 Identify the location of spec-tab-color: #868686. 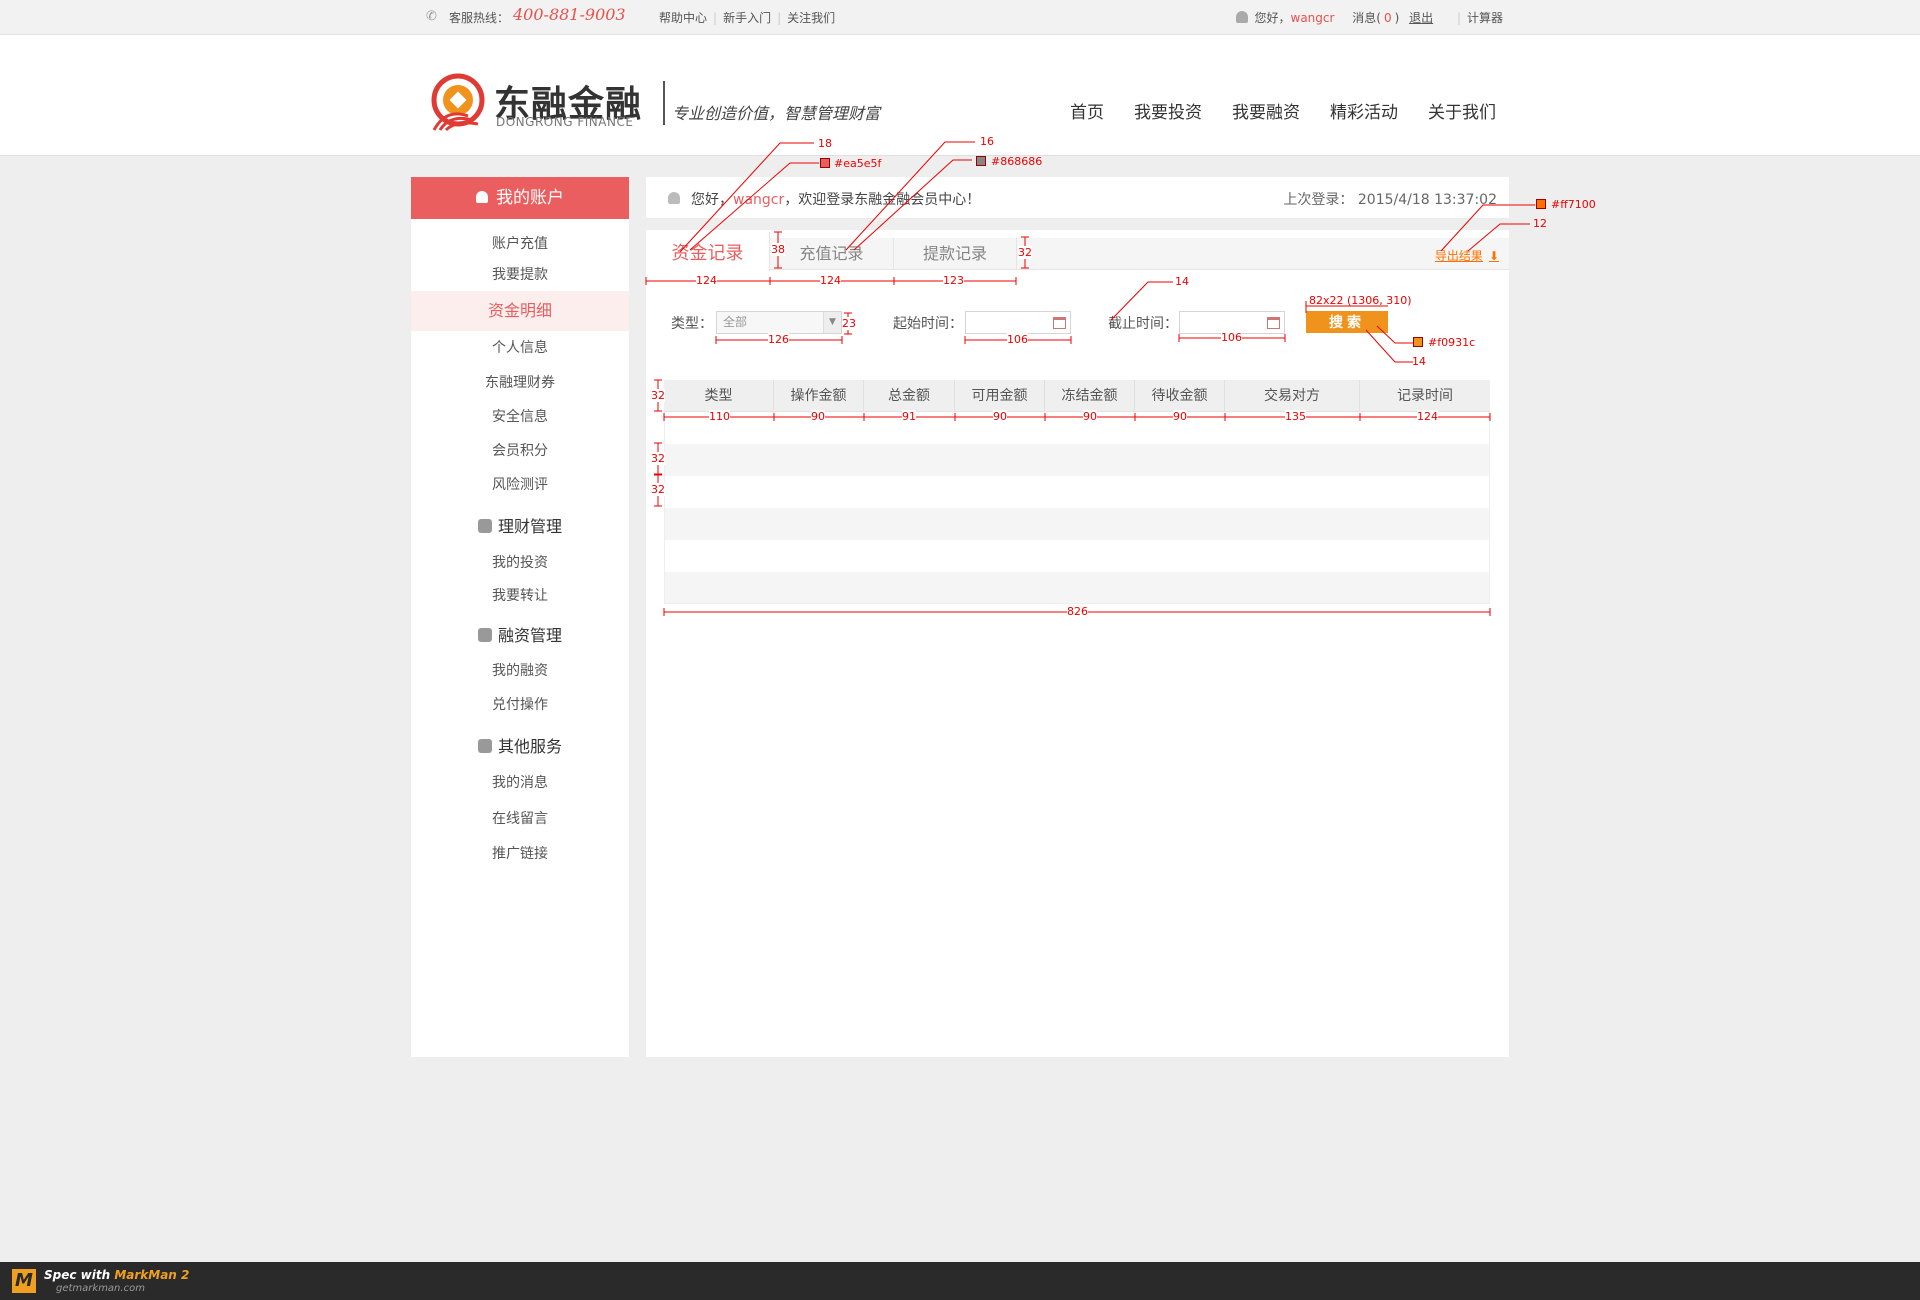
(1017, 161).